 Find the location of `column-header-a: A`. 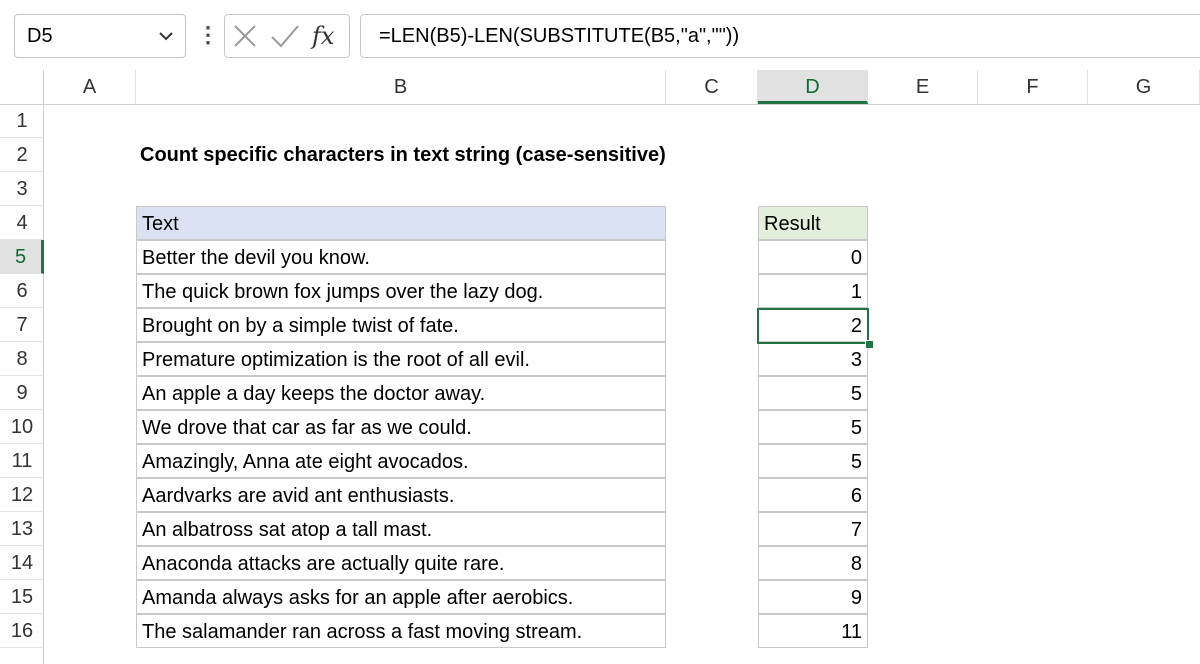

column-header-a: A is located at coordinates (90, 87).